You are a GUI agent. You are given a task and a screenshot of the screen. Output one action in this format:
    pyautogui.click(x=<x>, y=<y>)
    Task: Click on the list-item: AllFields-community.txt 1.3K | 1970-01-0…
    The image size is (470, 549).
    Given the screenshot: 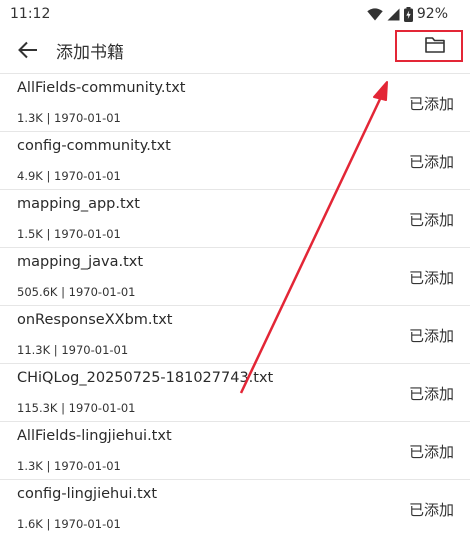 What is the action you would take?
    pyautogui.click(x=235, y=102)
    